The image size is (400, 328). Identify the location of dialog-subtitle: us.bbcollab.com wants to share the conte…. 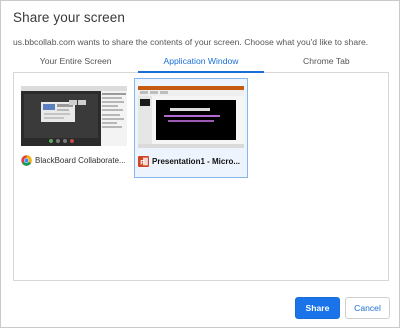
(191, 42).